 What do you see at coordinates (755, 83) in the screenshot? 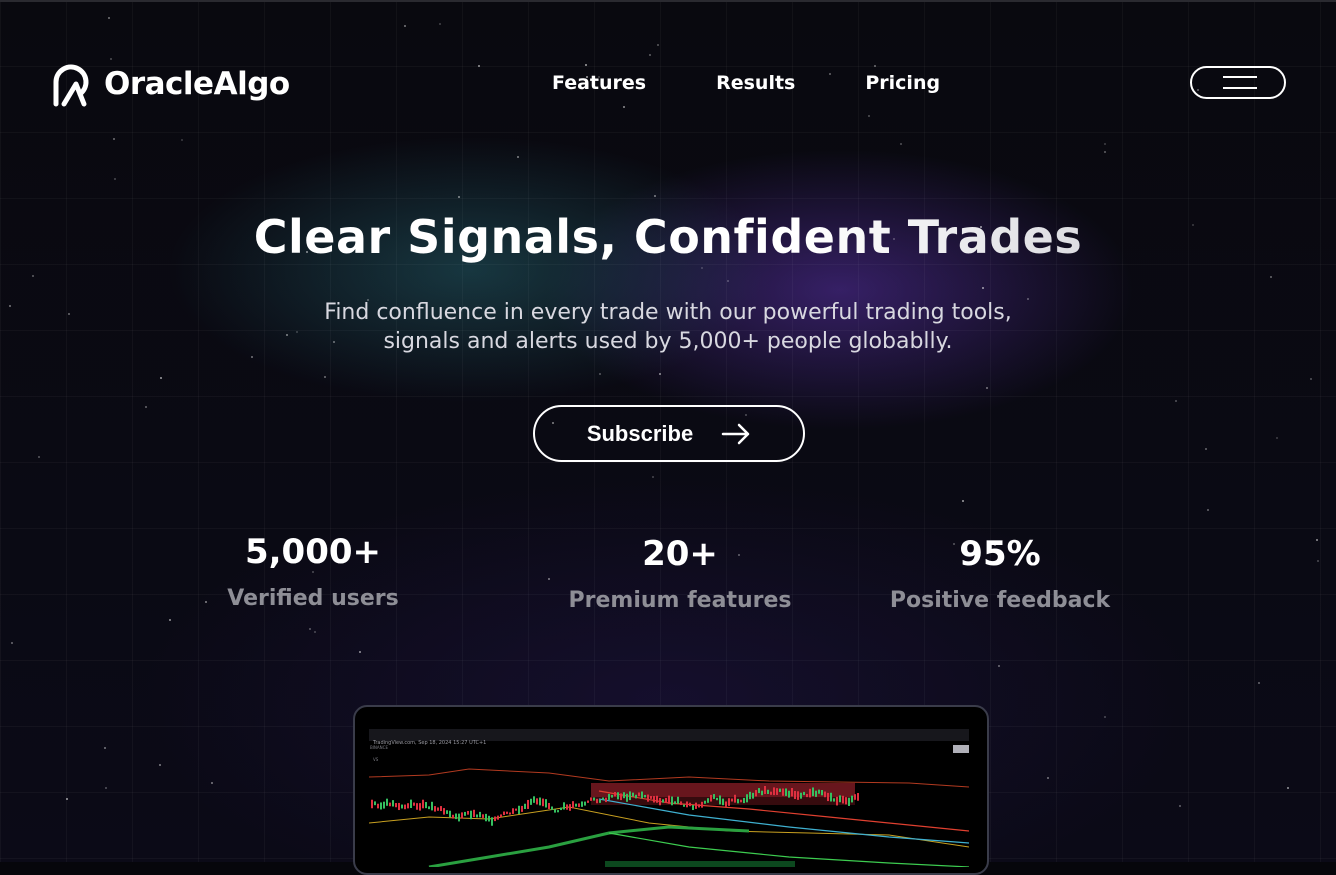
I see `nav-results: Results` at bounding box center [755, 83].